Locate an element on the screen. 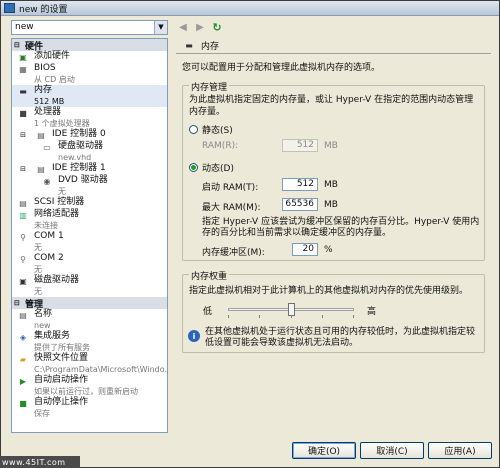  dynamic-radio: 动态(D) is located at coordinates (211, 167).